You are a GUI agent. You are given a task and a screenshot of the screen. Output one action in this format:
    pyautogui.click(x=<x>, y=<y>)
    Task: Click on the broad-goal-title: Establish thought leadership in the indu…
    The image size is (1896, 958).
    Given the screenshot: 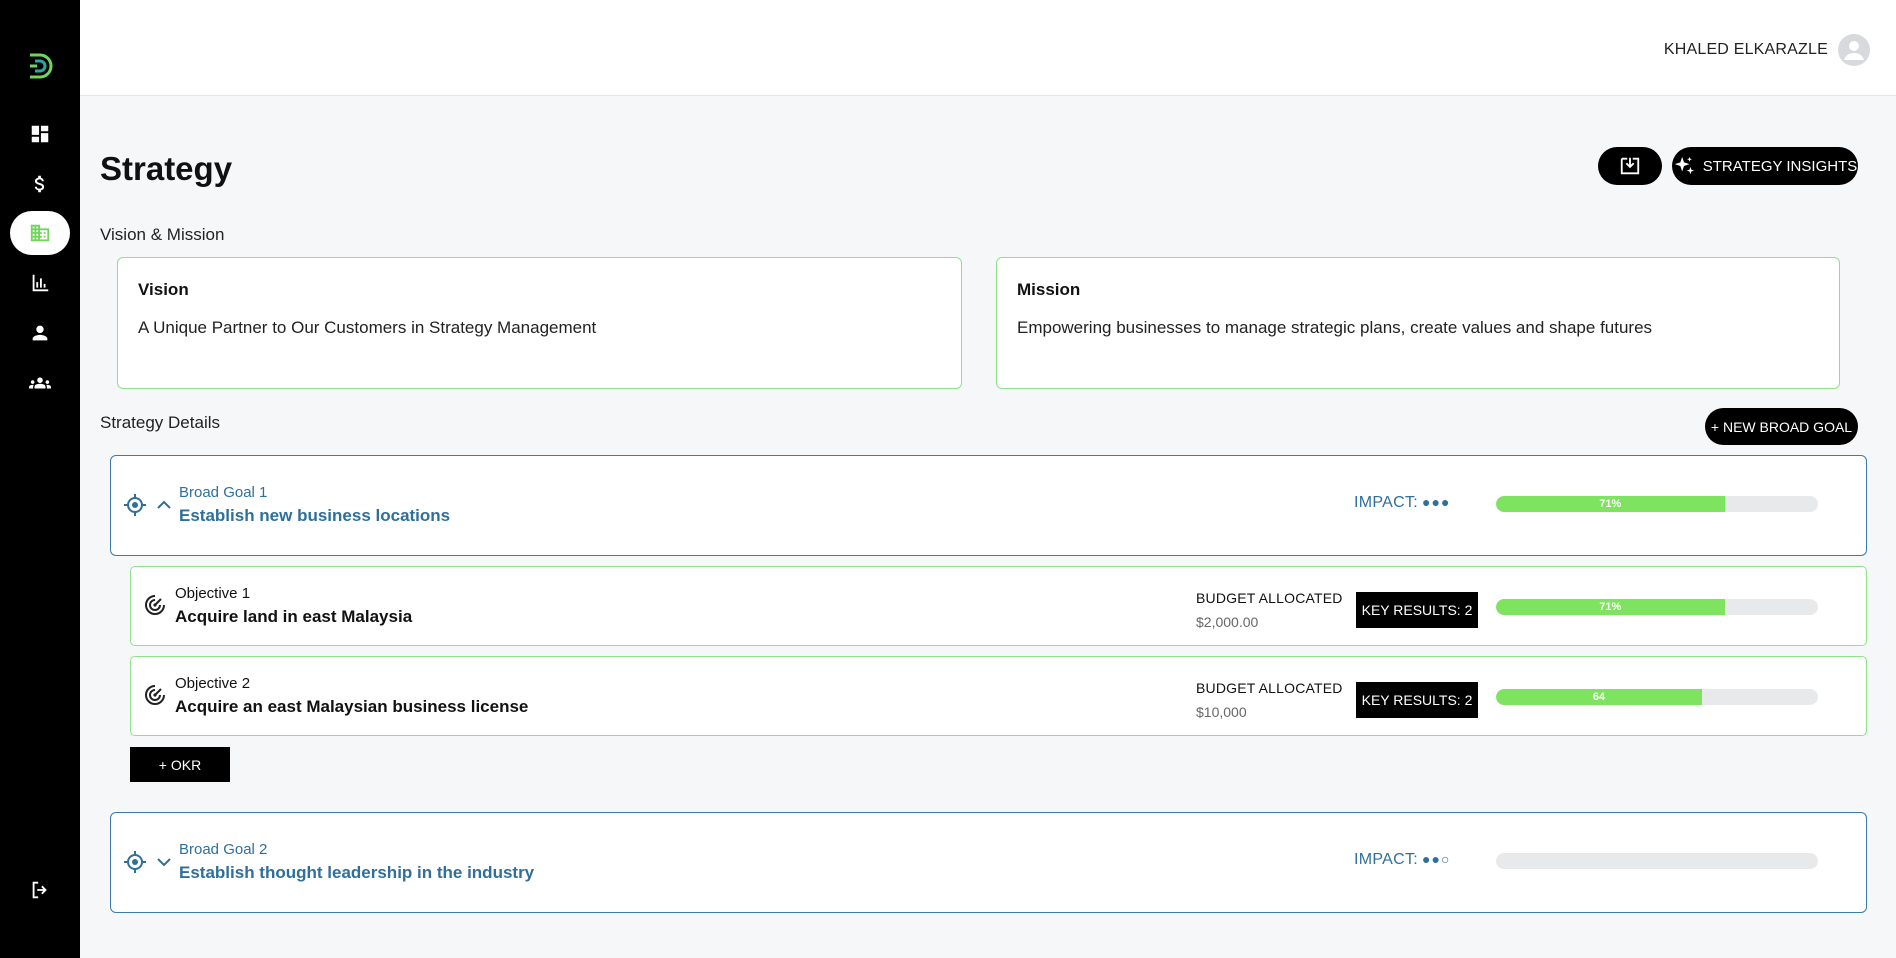 What is the action you would take?
    pyautogui.click(x=357, y=872)
    